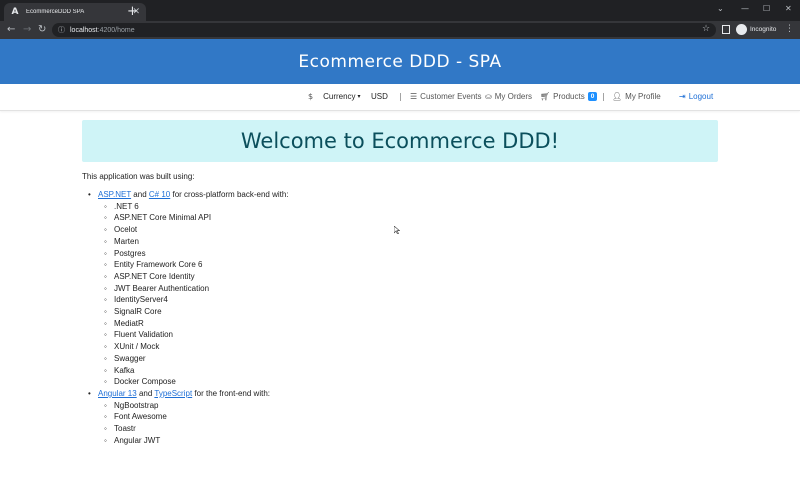 Image resolution: width=800 pixels, height=500 pixels. Describe the element at coordinates (138, 176) in the screenshot. I see `intro-text: This application was built using:` at that location.